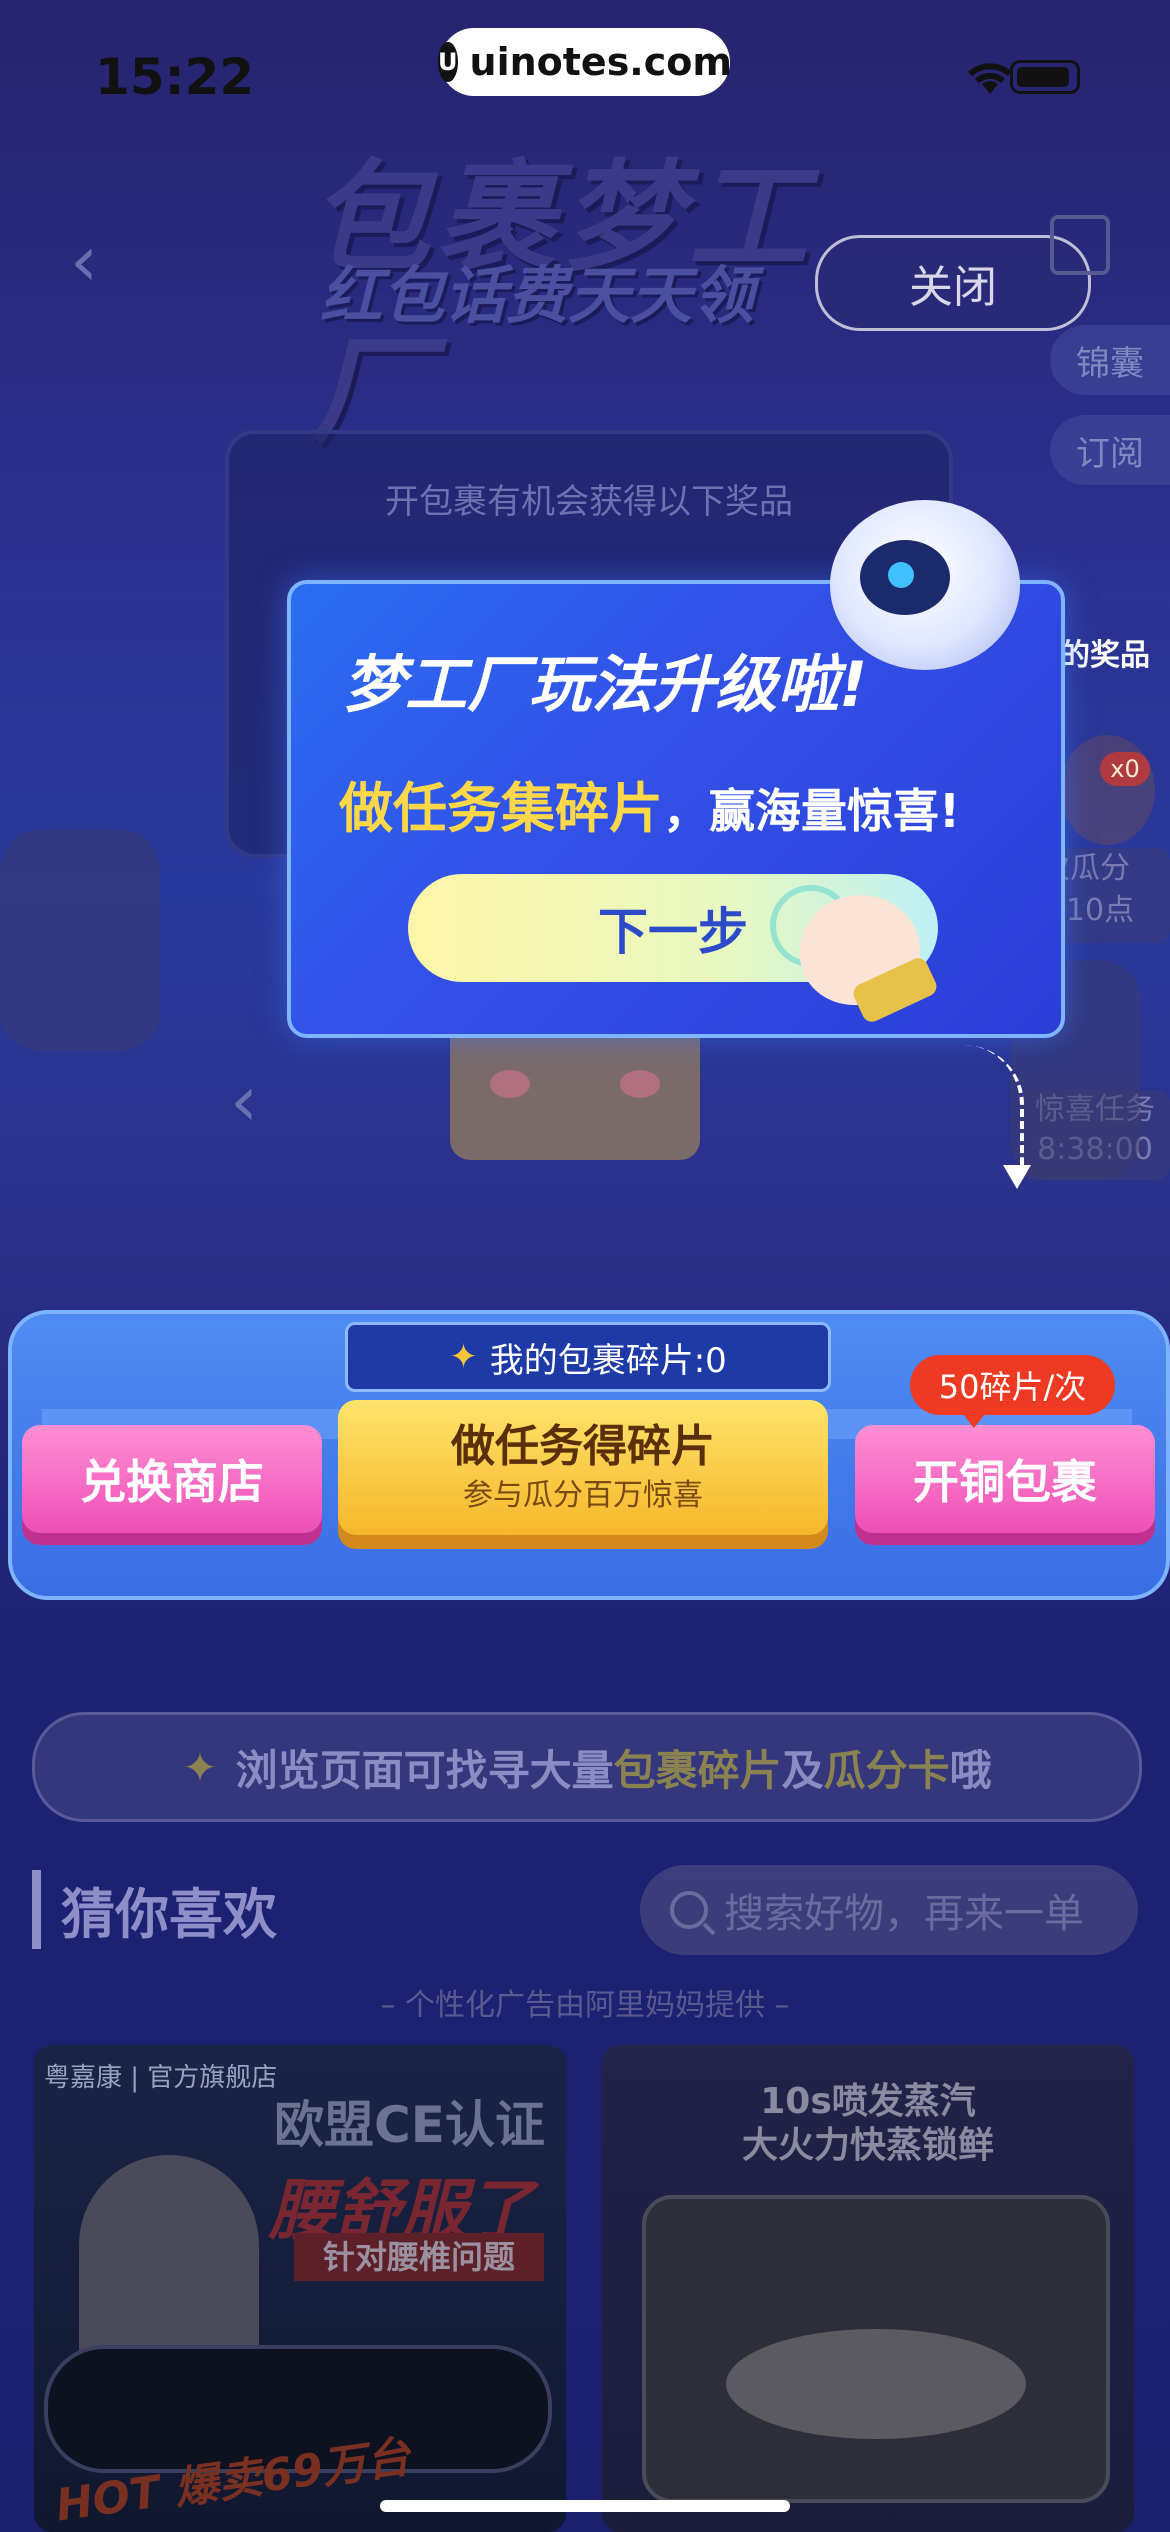  I want to click on box-cheek-left, so click(510, 1084).